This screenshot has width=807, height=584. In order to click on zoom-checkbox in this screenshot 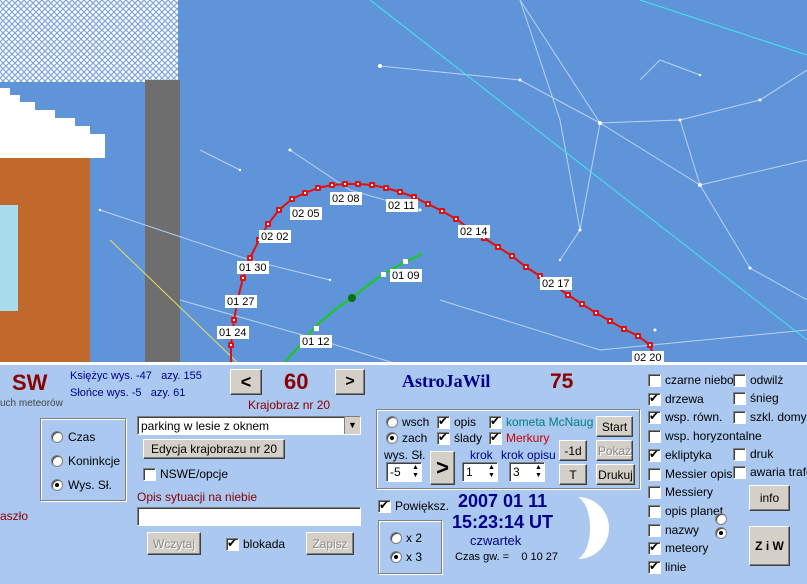, I will do `click(384, 505)`.